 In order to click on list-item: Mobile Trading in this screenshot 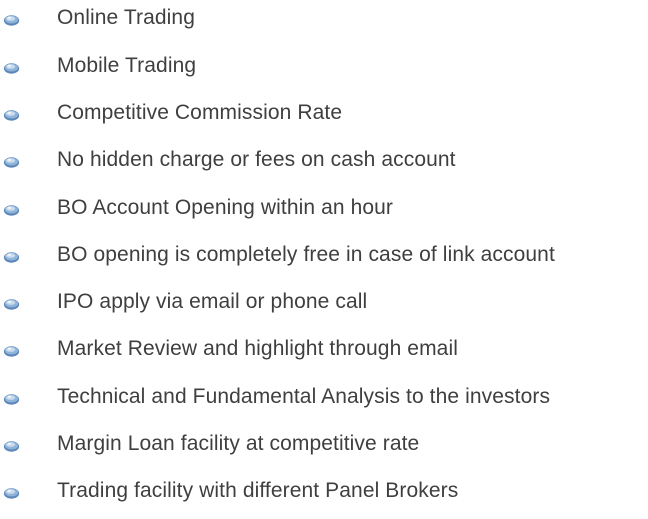, I will do `click(324, 66)`.